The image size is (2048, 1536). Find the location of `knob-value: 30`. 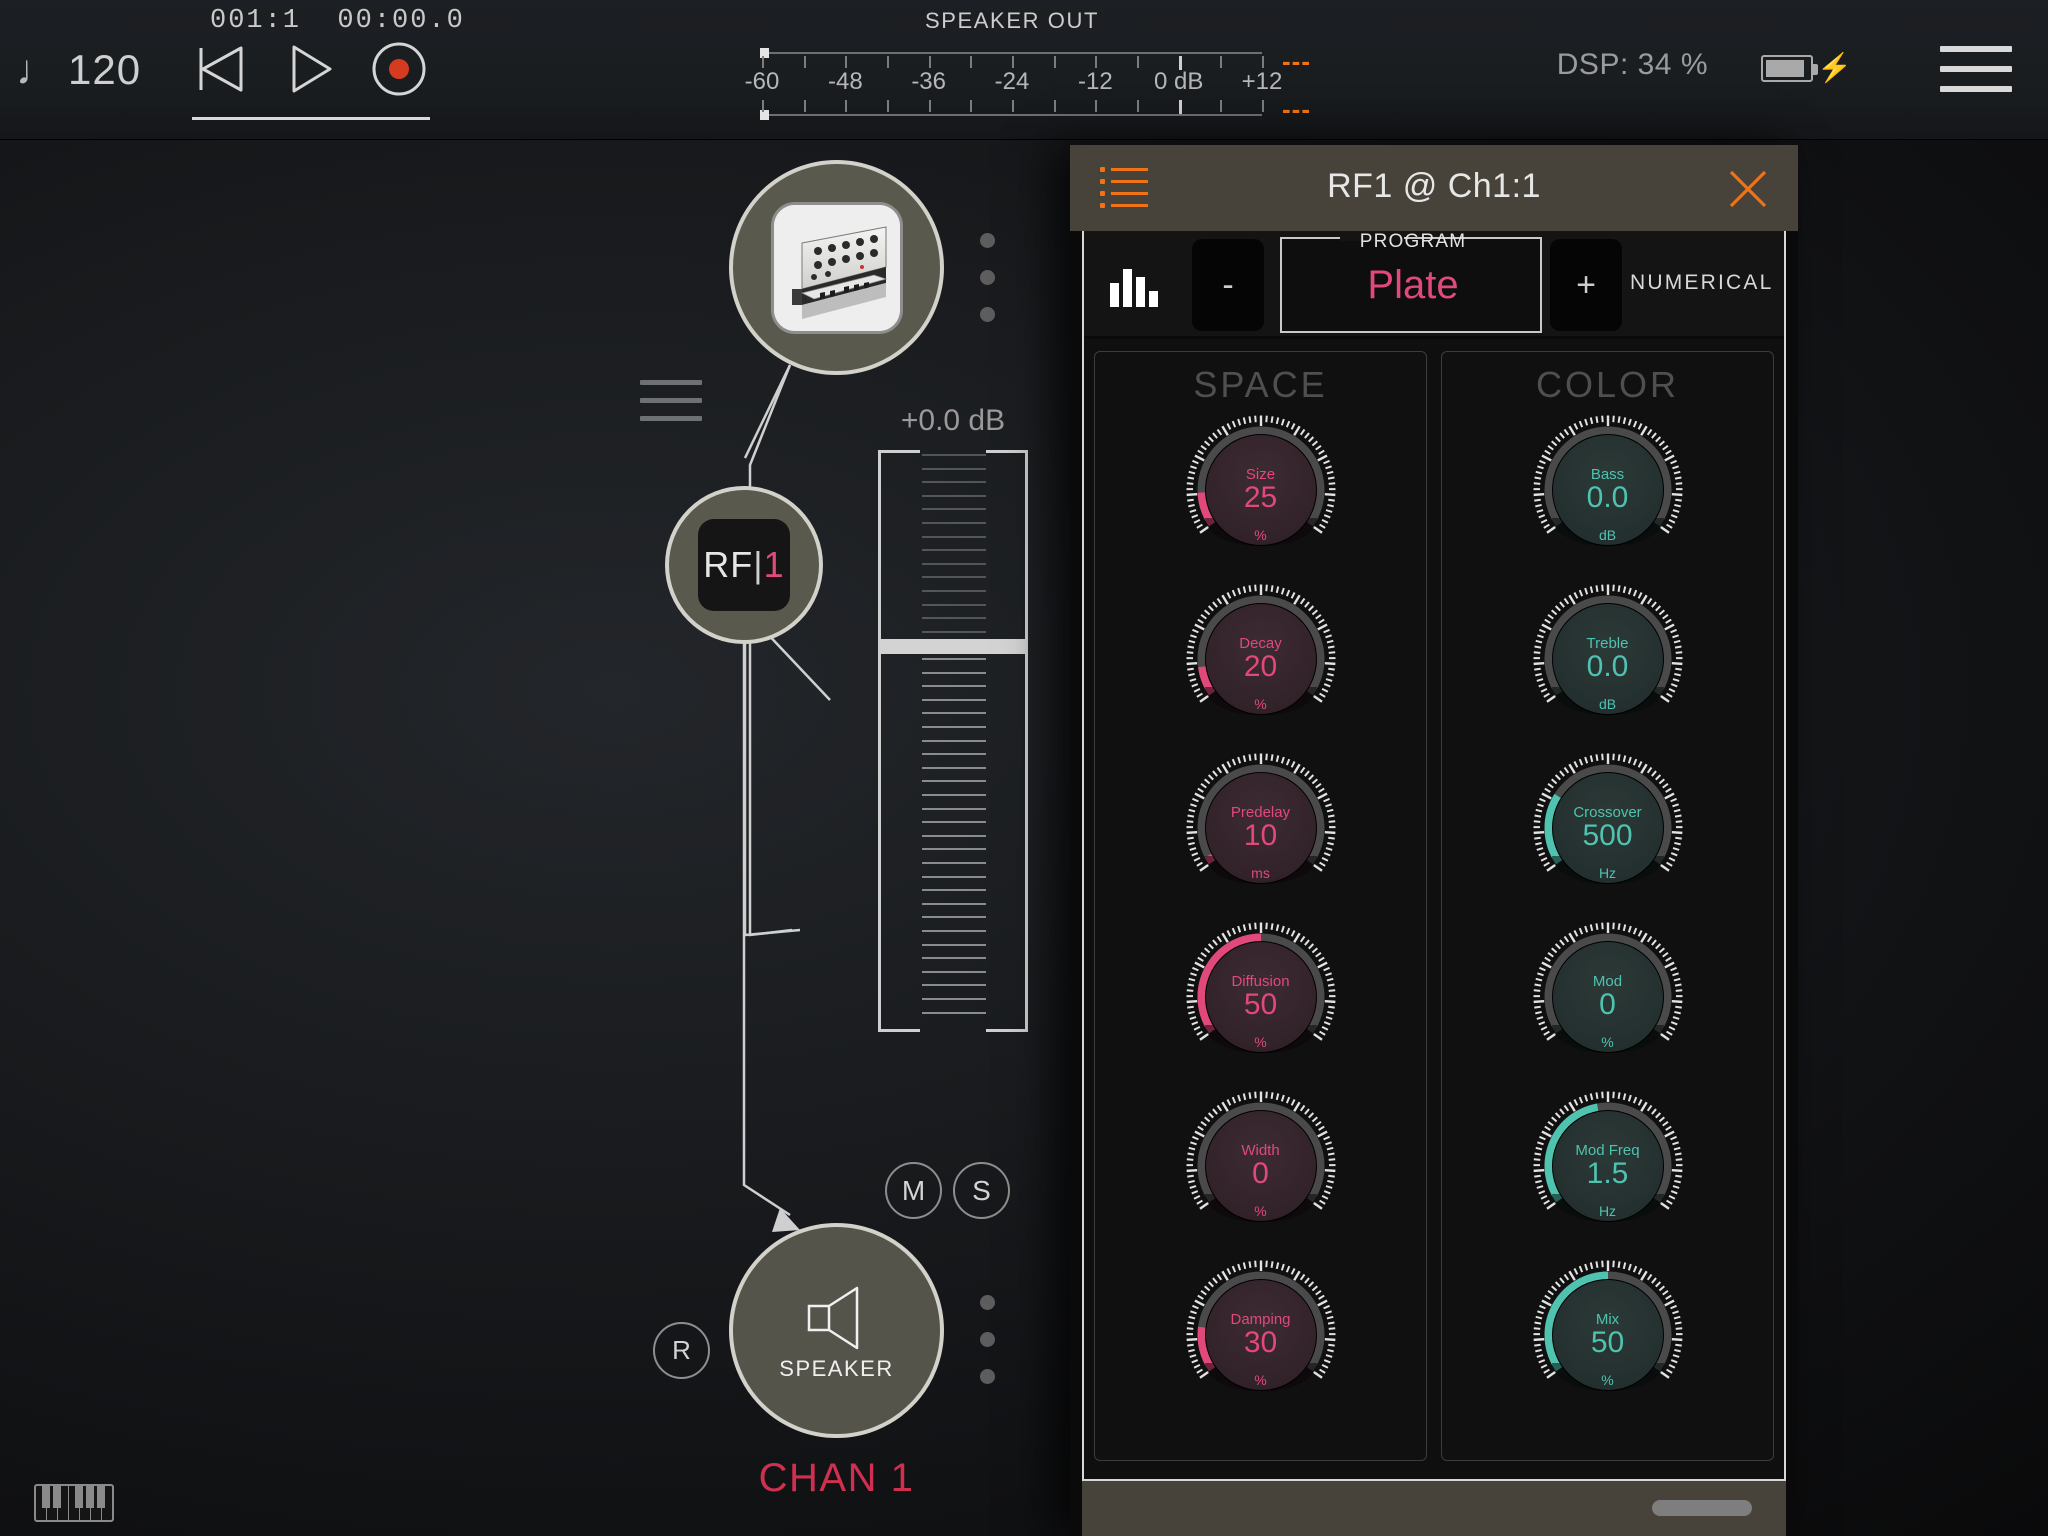

knob-value: 30 is located at coordinates (1260, 1343).